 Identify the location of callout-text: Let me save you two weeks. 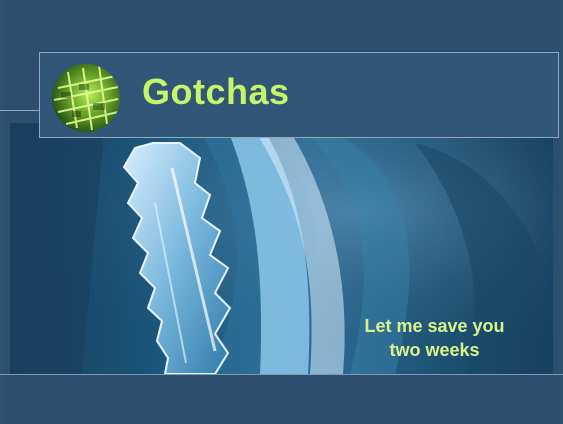
(434, 338).